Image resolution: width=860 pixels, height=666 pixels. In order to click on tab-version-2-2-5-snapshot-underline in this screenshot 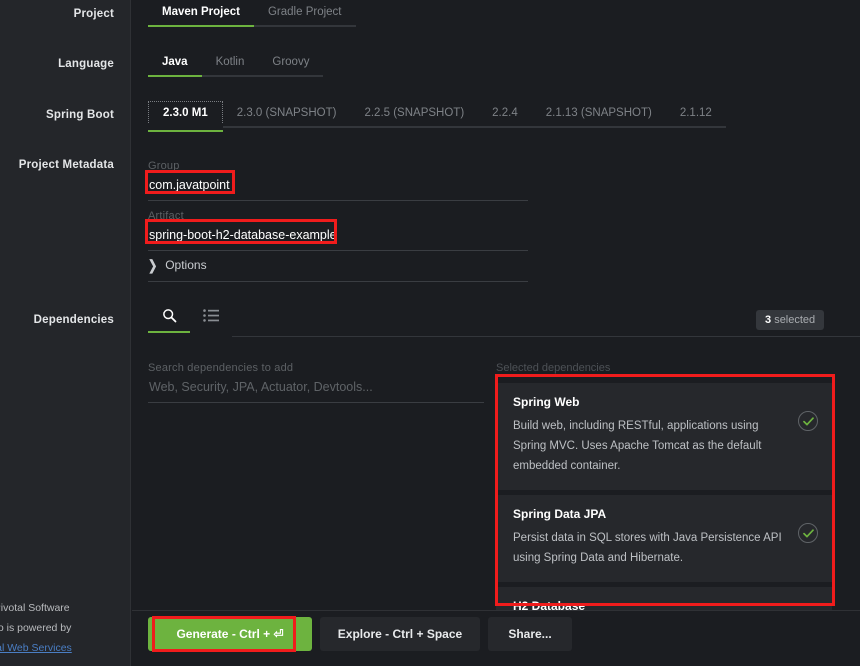, I will do `click(414, 127)`.